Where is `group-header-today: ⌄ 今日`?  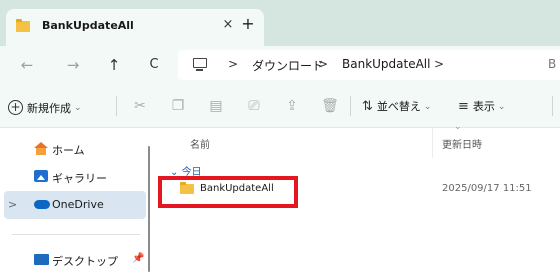 group-header-today: ⌄ 今日 is located at coordinates (186, 170).